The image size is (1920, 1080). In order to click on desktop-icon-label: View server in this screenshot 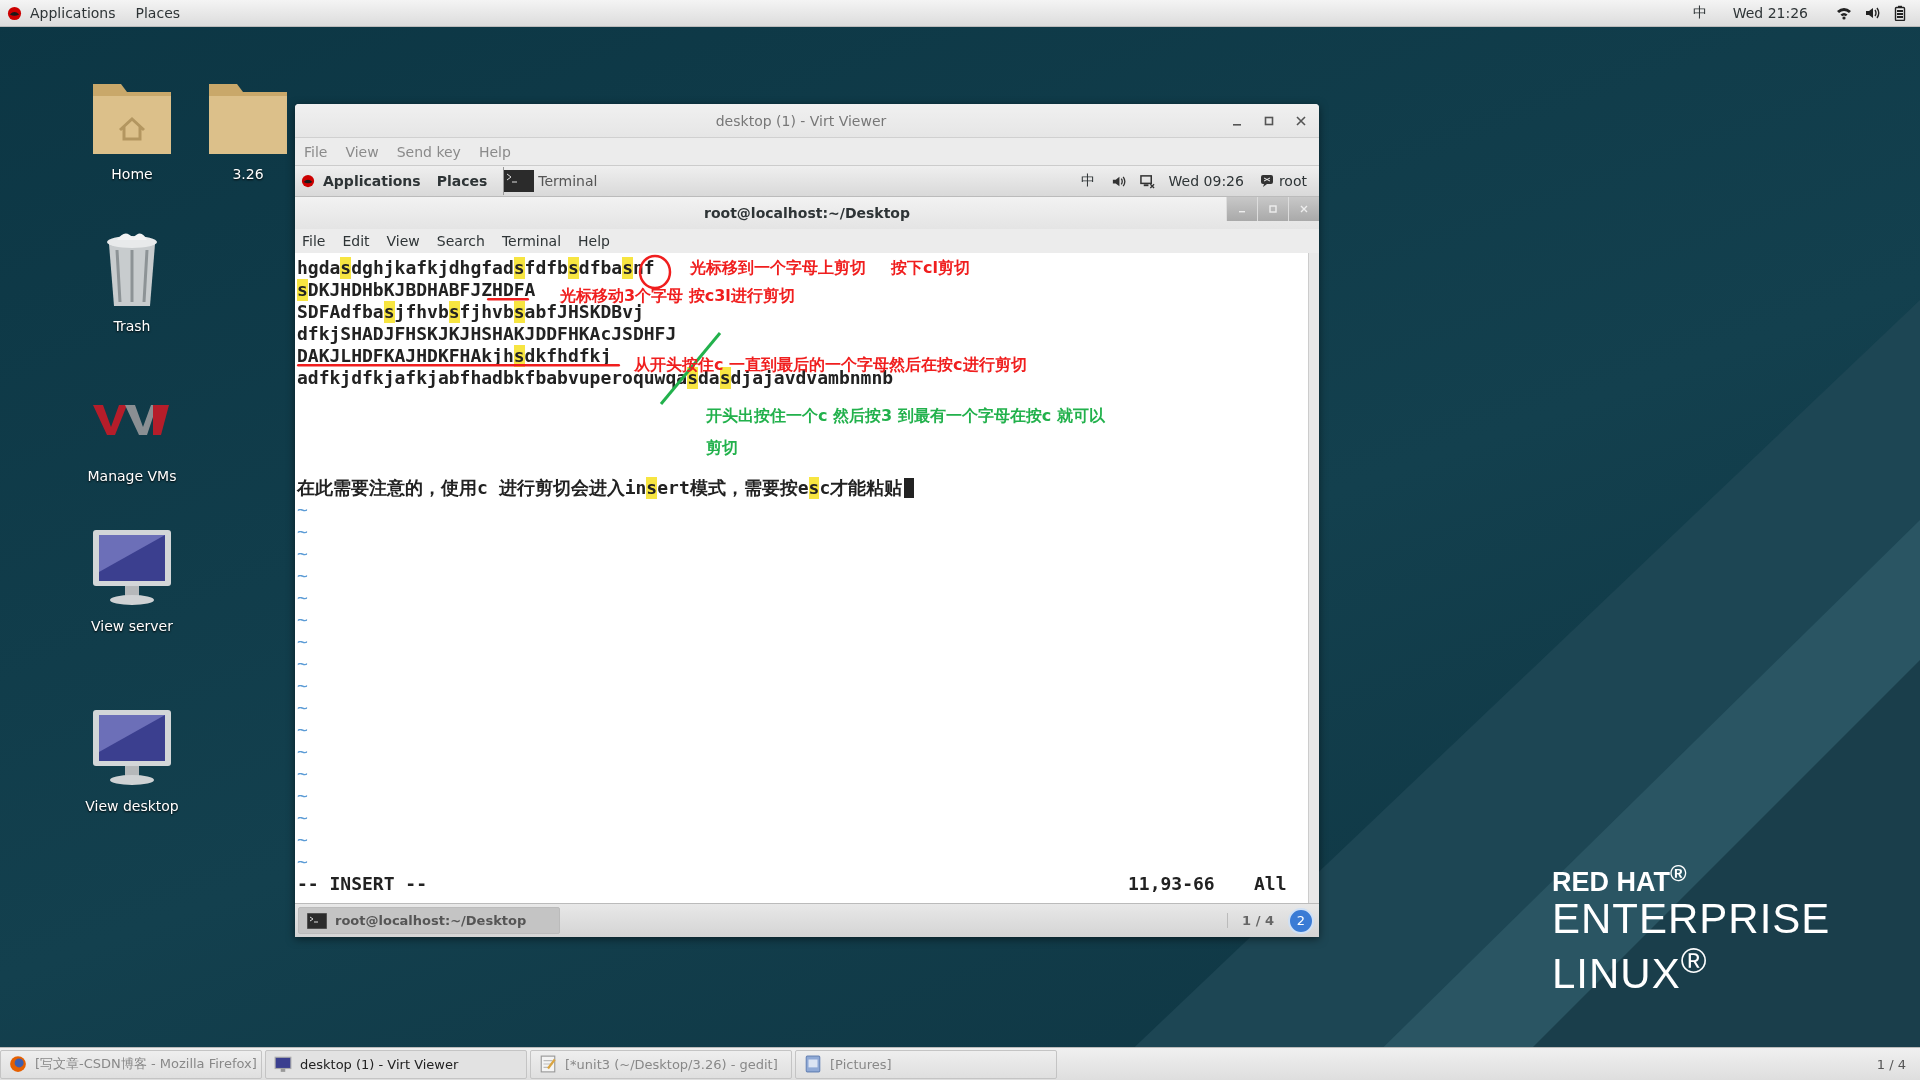, I will do `click(132, 626)`.